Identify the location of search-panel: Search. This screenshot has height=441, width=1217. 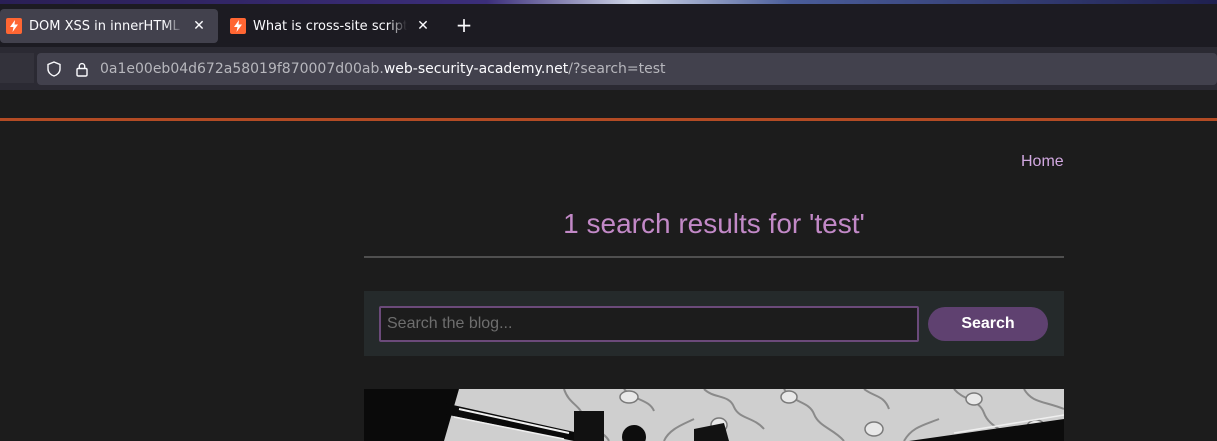
(714, 323).